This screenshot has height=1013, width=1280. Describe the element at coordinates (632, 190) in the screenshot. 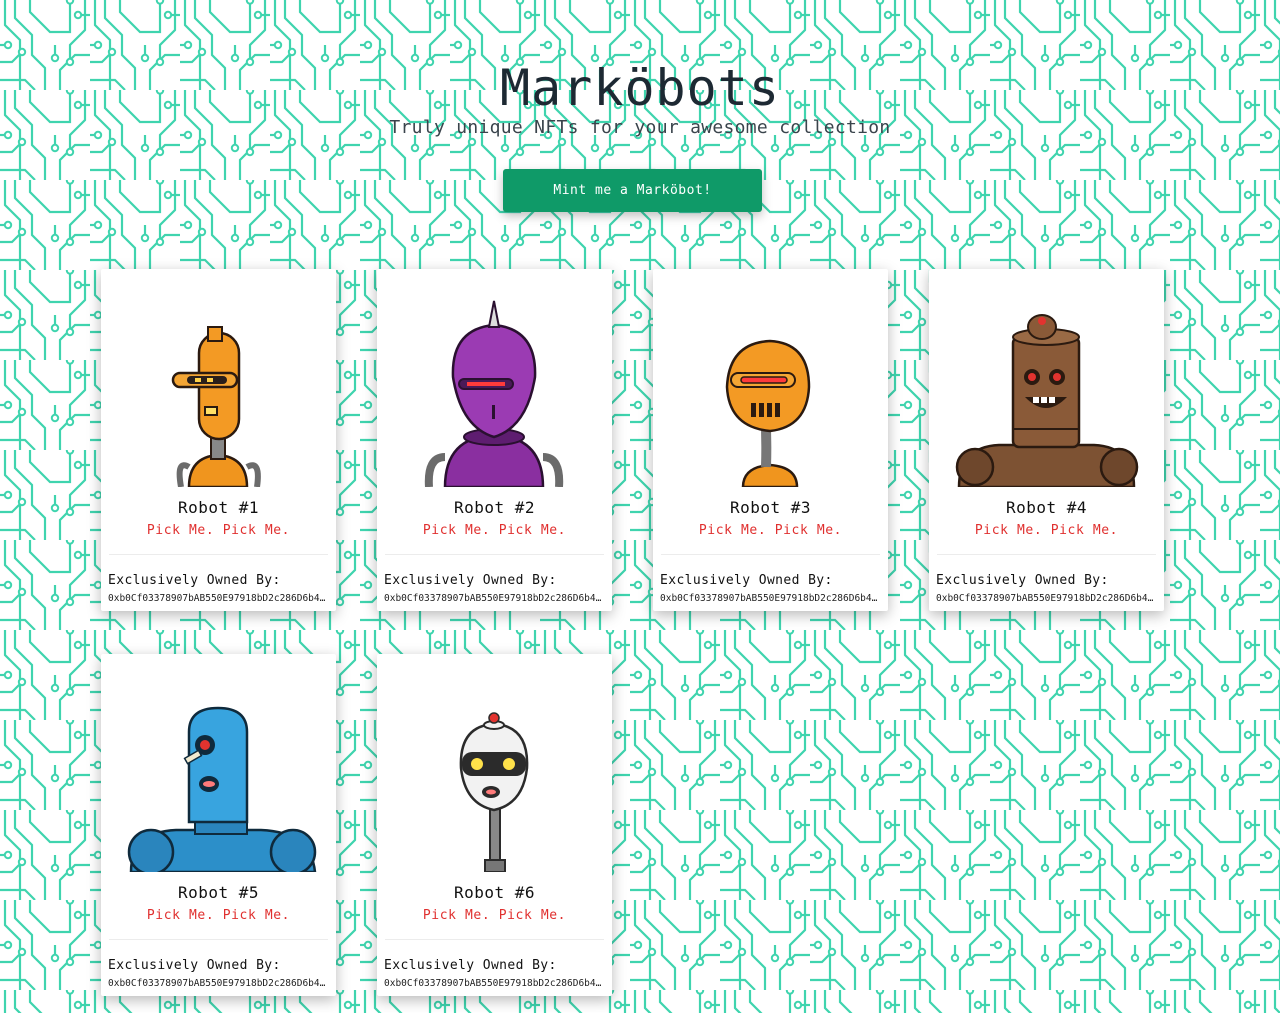

I see `mint-button: Mint me a Marköbot!` at that location.